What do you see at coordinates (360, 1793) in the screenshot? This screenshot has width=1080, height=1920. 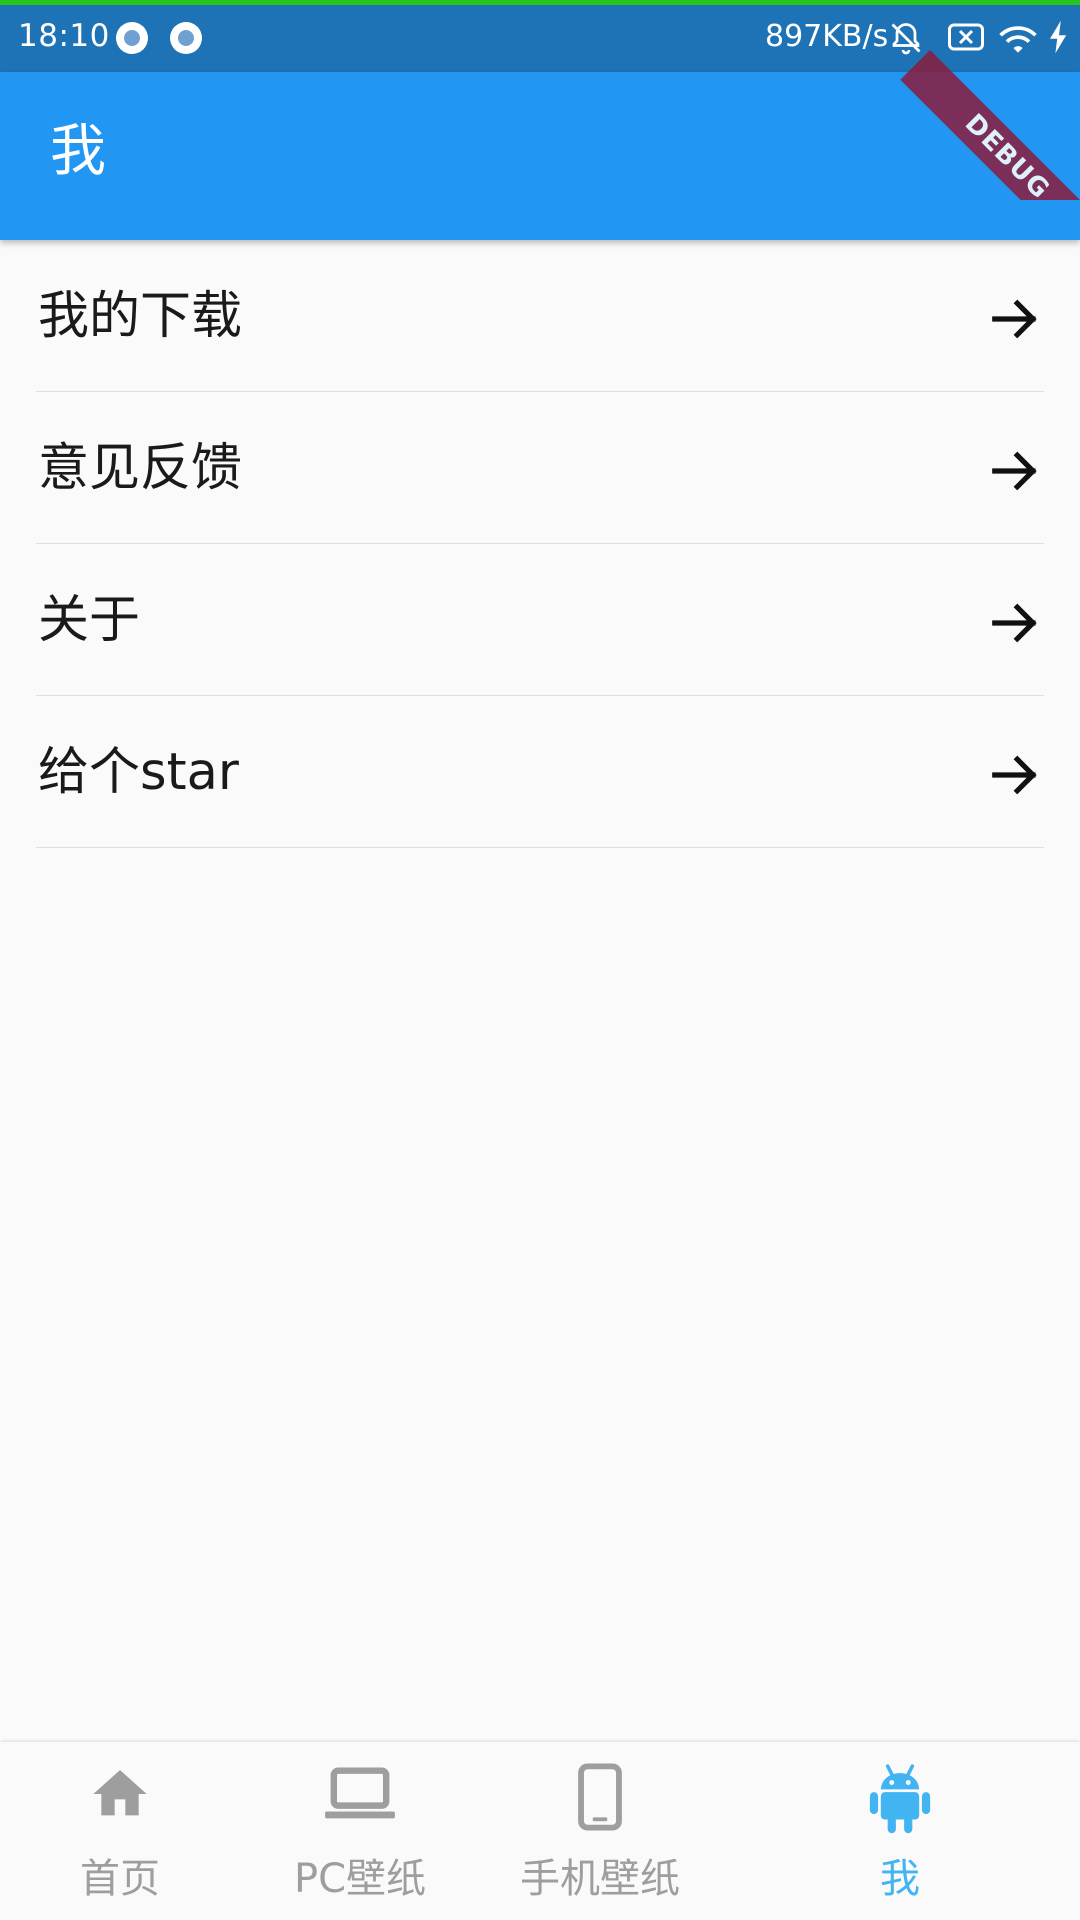 I see `laptop-icon` at bounding box center [360, 1793].